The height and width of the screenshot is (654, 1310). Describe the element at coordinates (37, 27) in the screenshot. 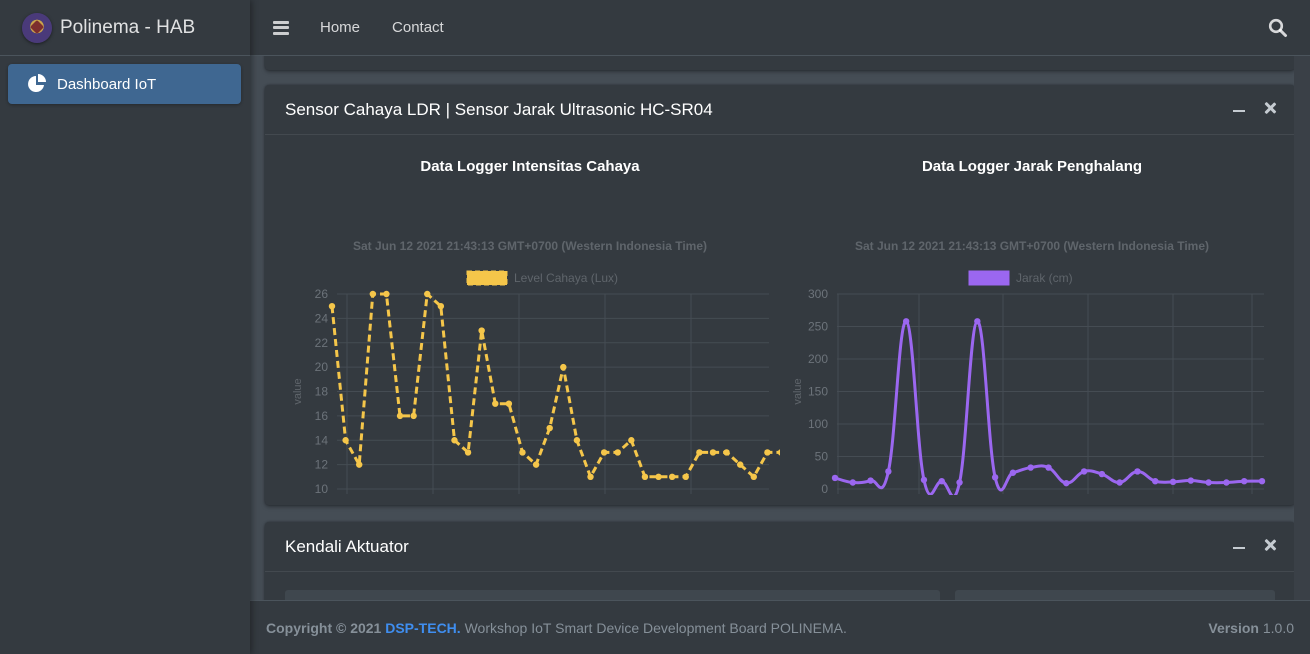

I see `polinema-logo-icon` at that location.